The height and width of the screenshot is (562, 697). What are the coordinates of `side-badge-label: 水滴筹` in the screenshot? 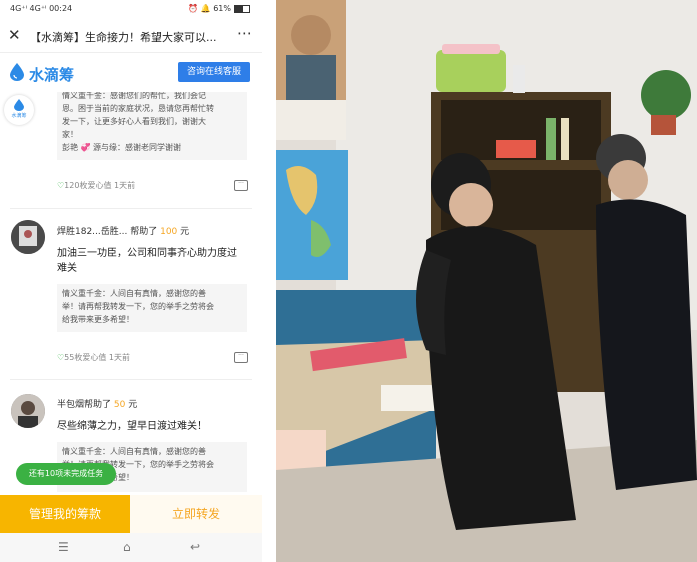 It's located at (19, 116).